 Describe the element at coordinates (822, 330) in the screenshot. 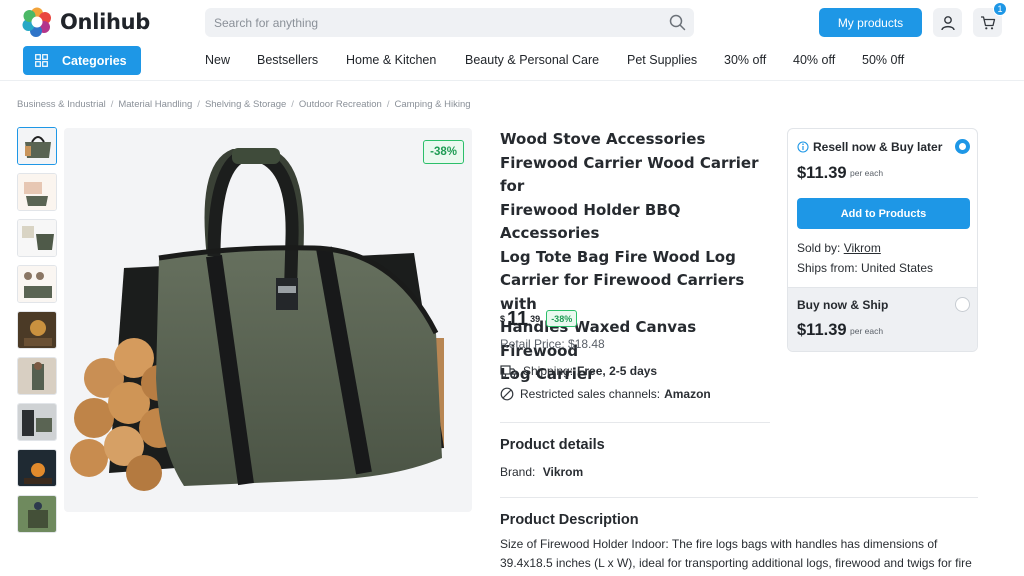

I see `buy-ship-price: $11.39` at that location.